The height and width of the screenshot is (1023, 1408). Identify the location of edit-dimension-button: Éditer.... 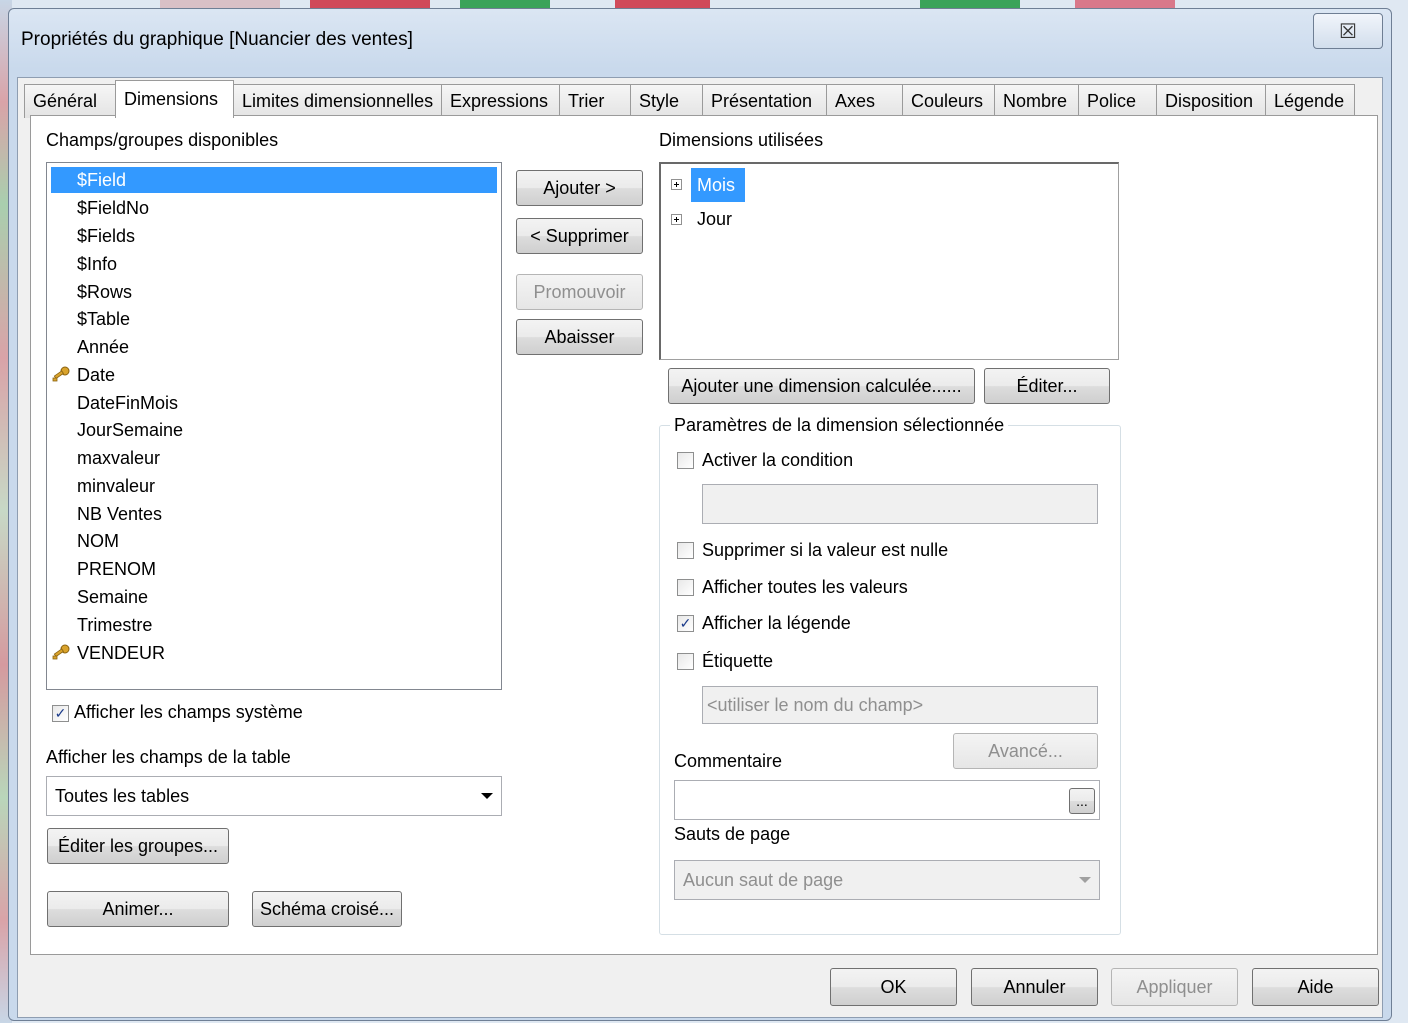
(1047, 386).